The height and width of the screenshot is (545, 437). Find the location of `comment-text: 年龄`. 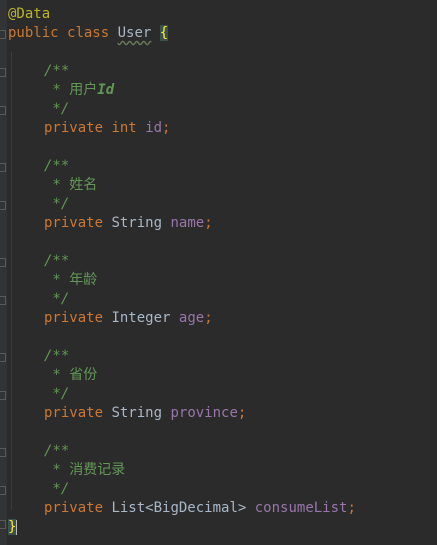

comment-text: 年龄 is located at coordinates (83, 280).